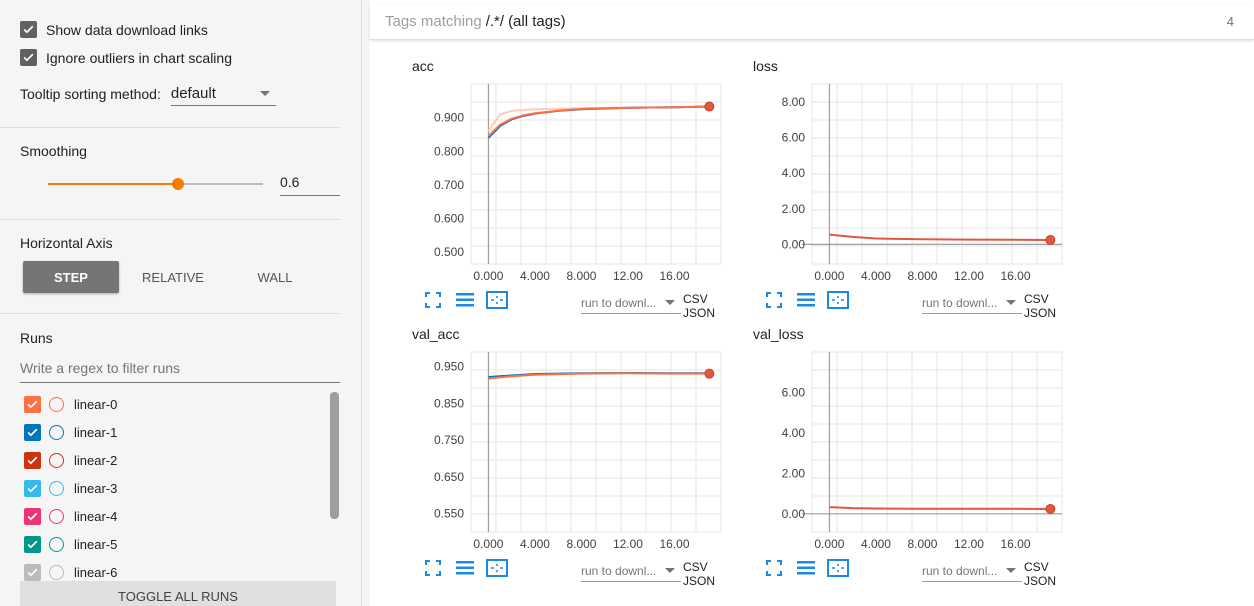 The height and width of the screenshot is (606, 1254). I want to click on tooltip-sorting-row: Tooltip sorting method: default, so click(148, 94).